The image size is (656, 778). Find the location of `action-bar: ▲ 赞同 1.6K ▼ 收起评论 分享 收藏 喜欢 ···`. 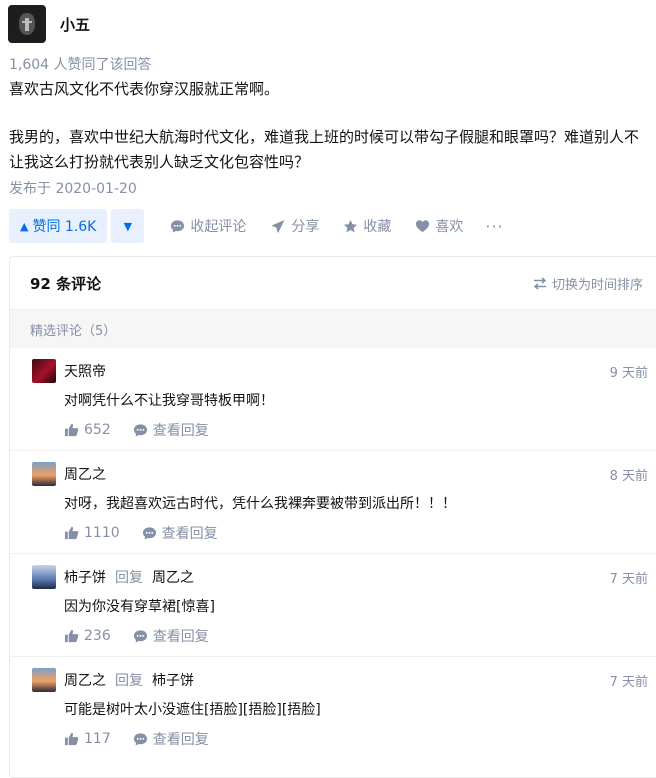

action-bar: ▲ 赞同 1.6K ▼ 收起评论 分享 收藏 喜欢 ··· is located at coordinates (256, 226).